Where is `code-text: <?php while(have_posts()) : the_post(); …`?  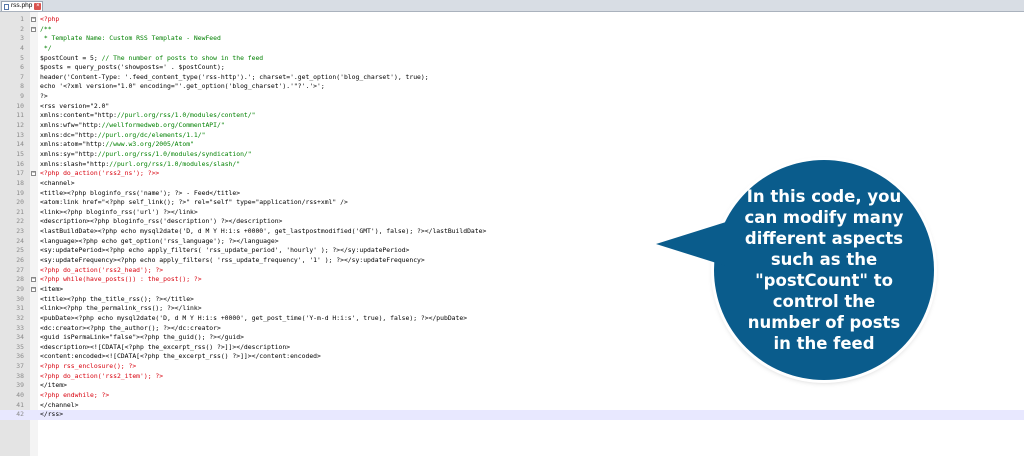
code-text: <?php while(have_posts()) : the_post(); … is located at coordinates (121, 279).